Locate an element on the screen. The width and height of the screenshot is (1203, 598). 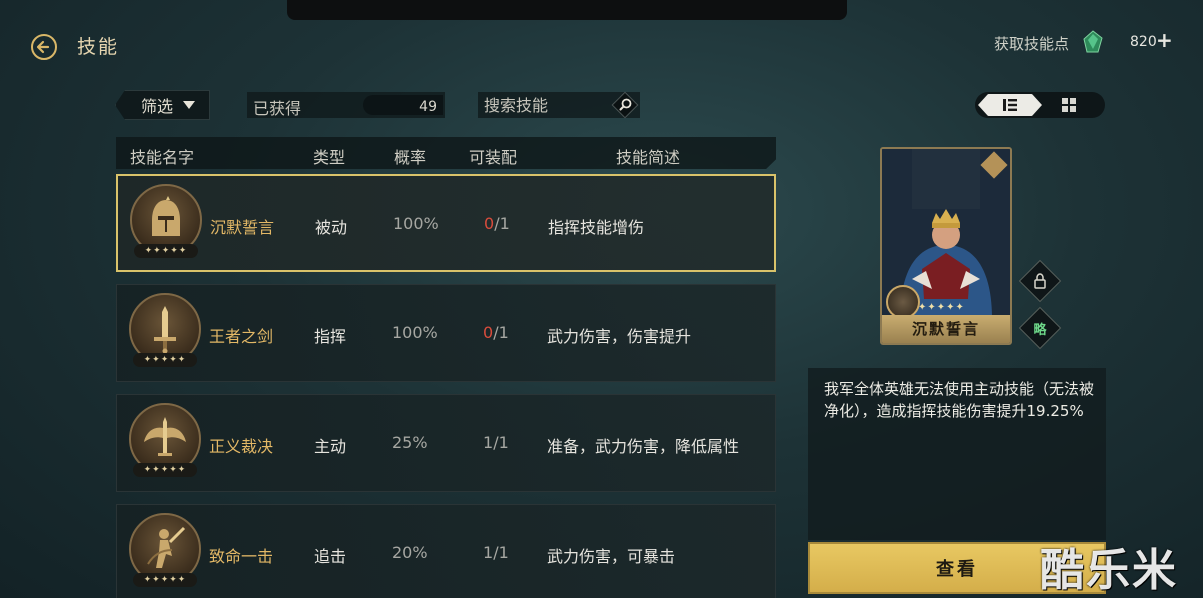
back-button is located at coordinates (44, 47).